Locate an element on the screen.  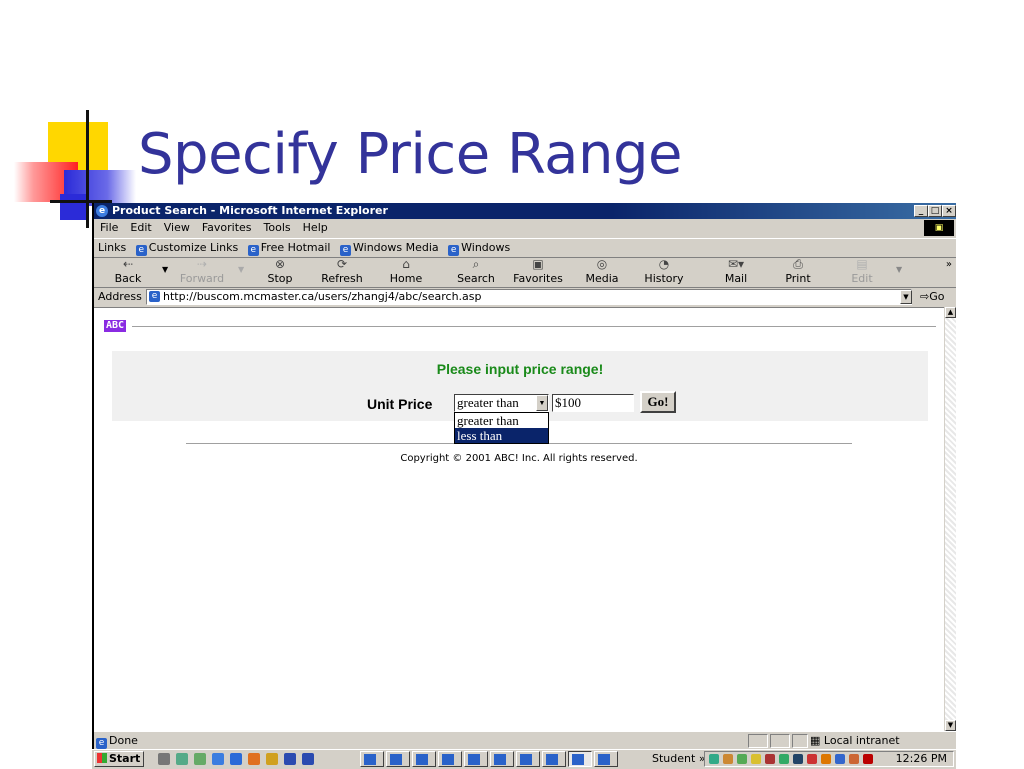
go-button: Go! is located at coordinates (658, 402).